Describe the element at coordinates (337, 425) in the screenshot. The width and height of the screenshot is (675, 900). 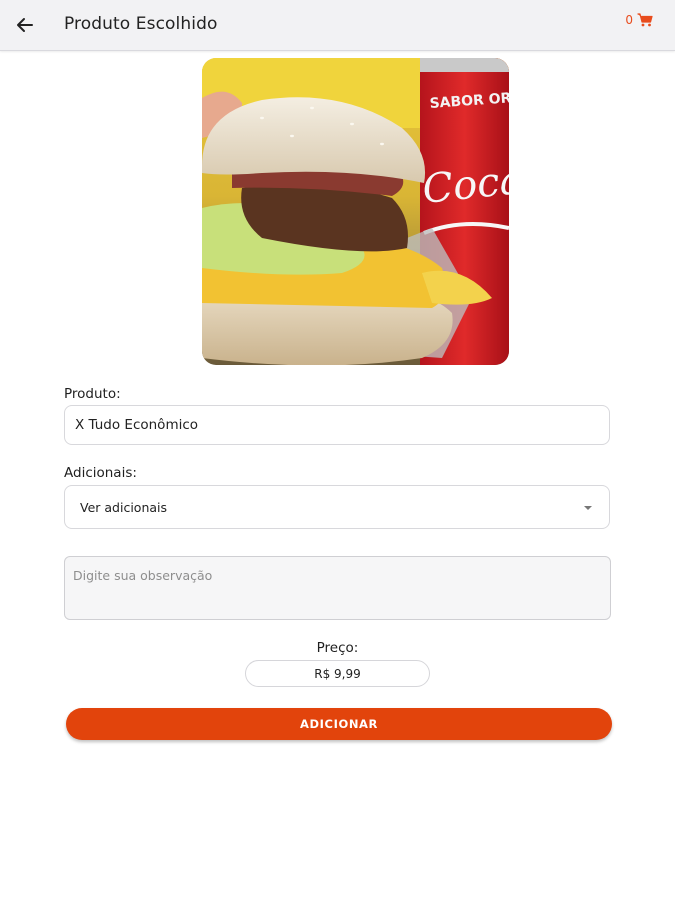
I see `product-field: X Tudo Econômico` at that location.